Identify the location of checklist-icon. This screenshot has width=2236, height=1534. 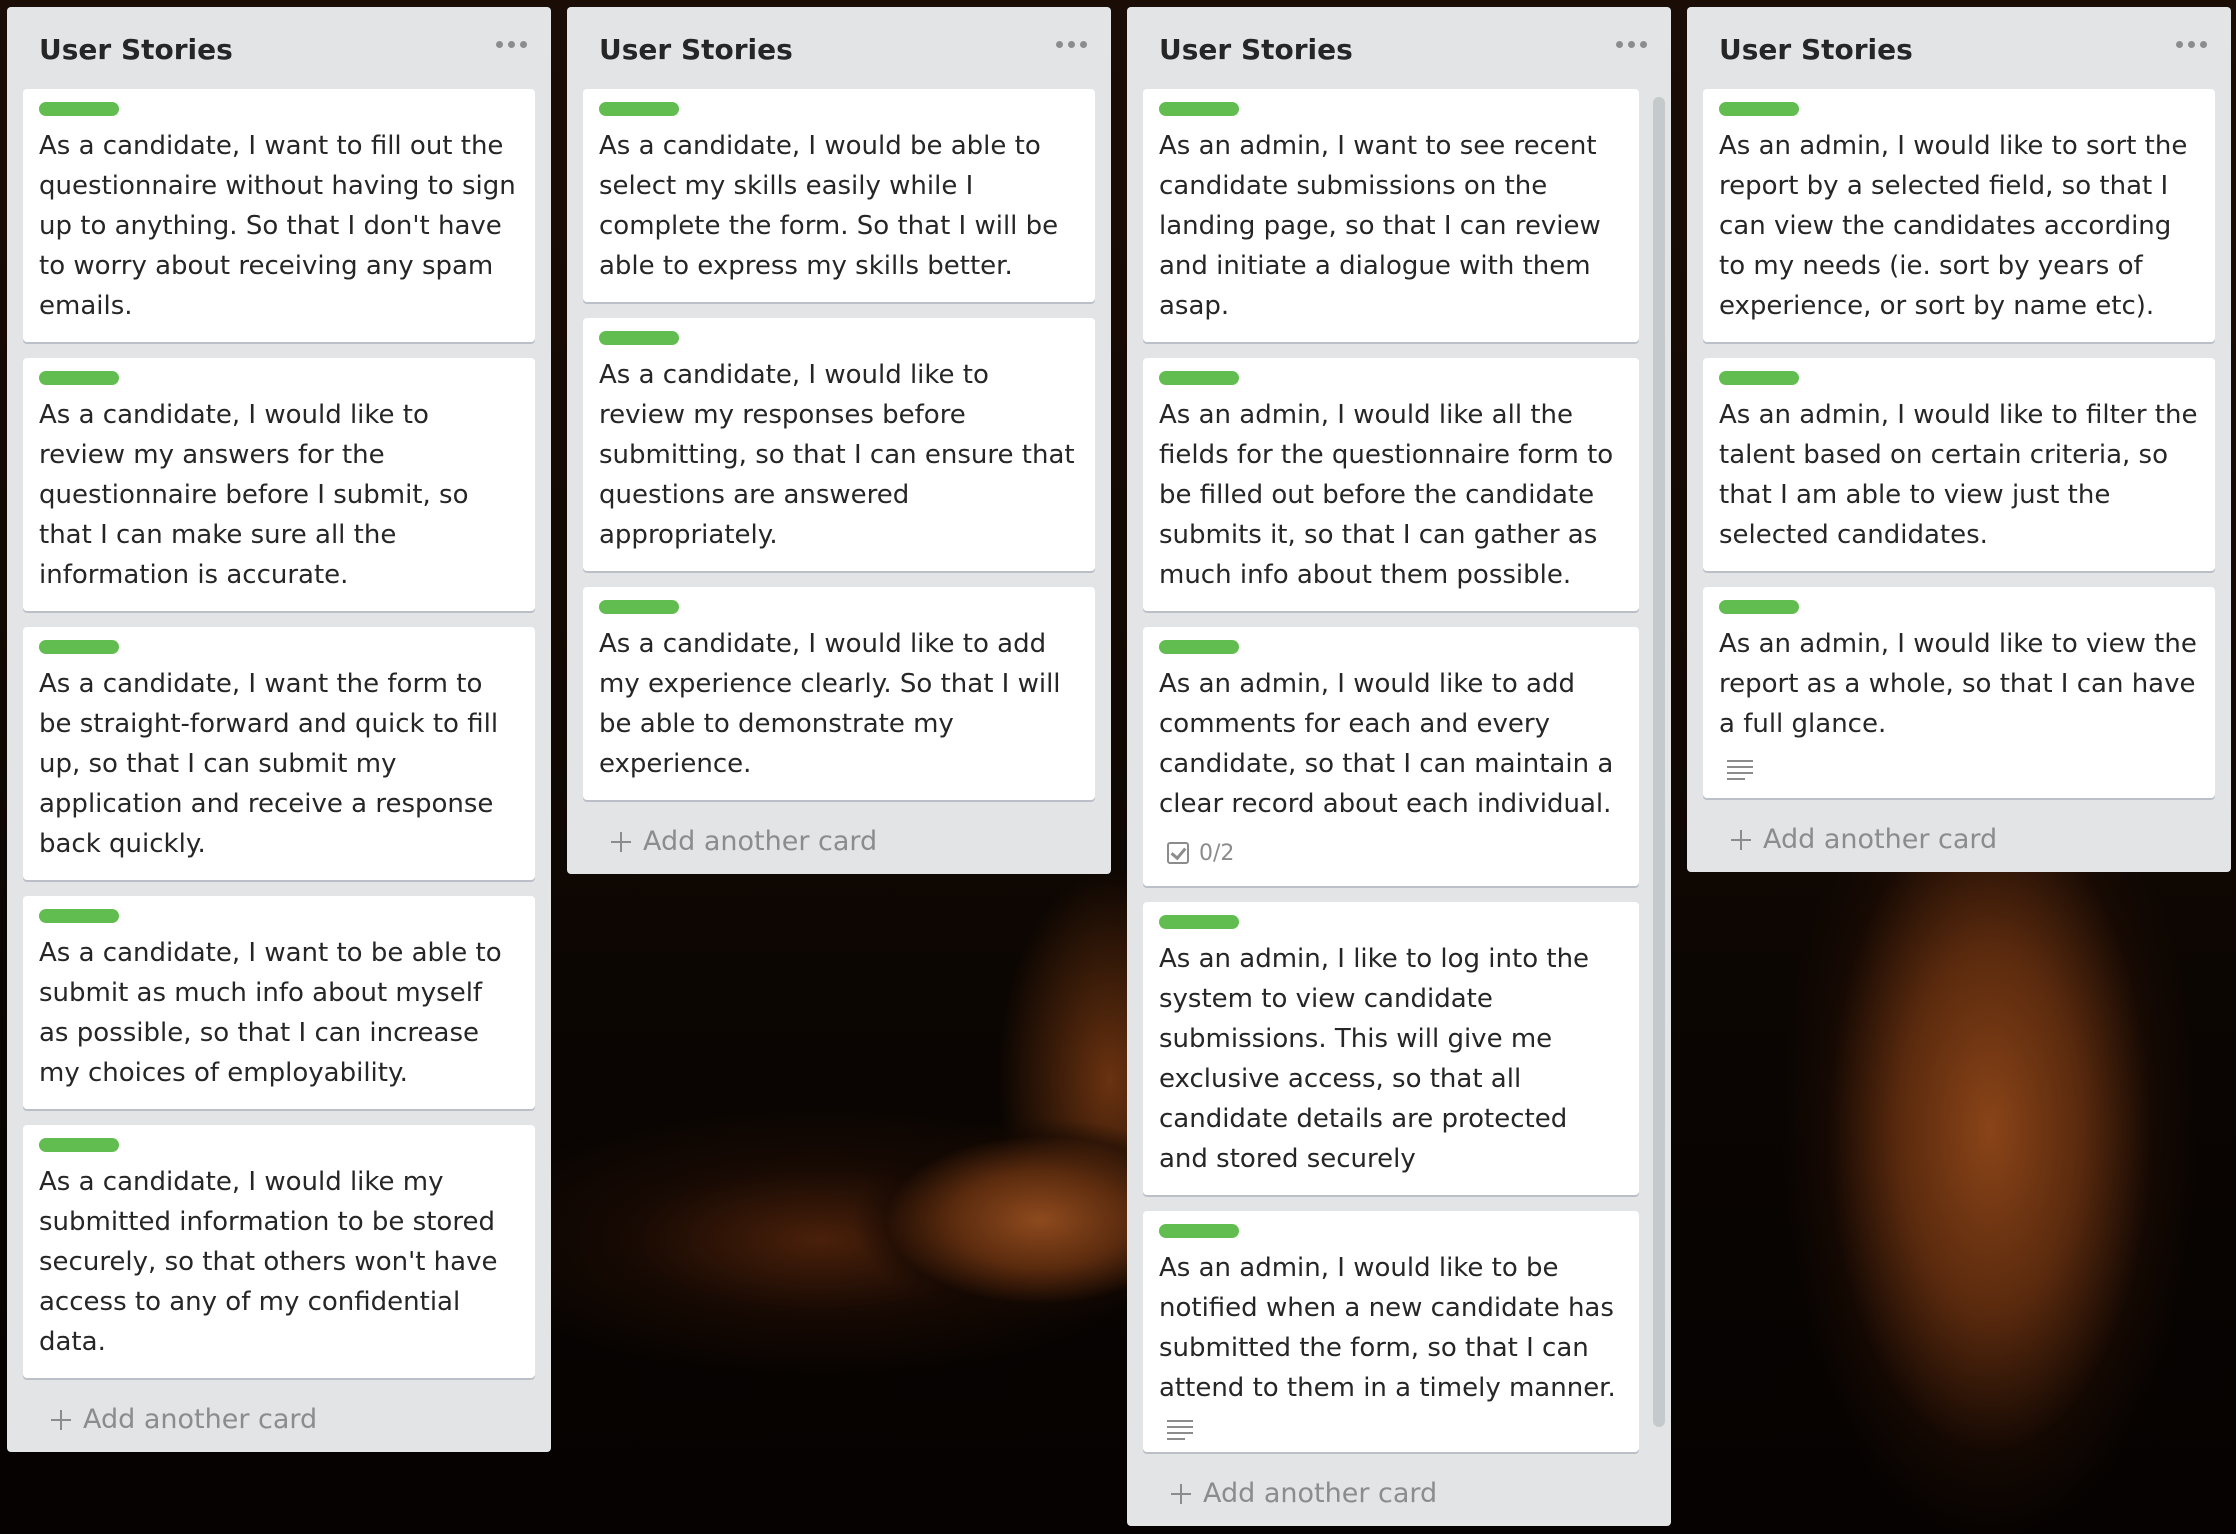
(1178, 853).